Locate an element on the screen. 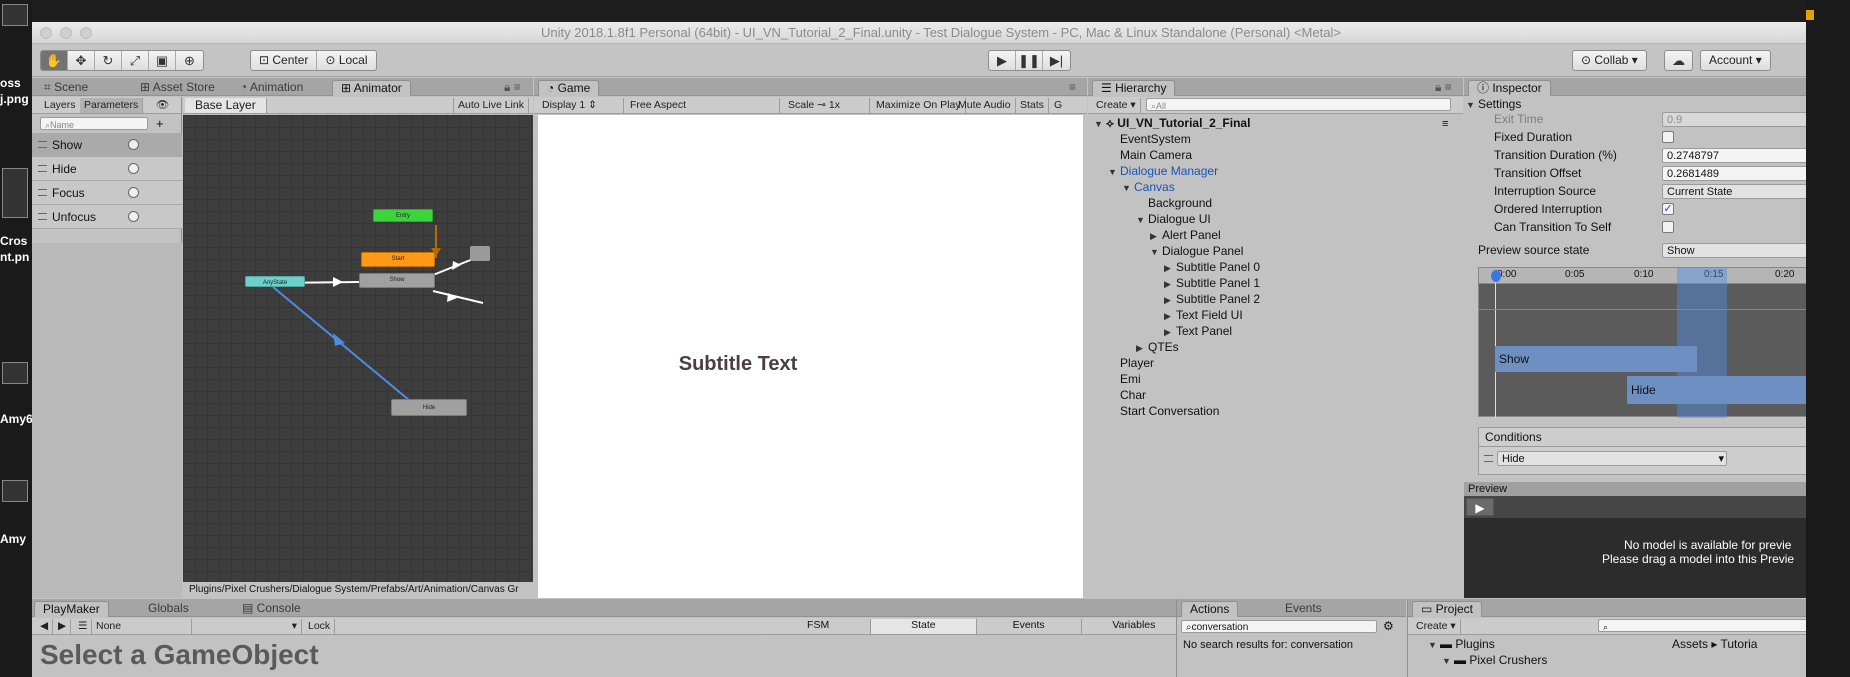  tab-events: Events is located at coordinates (1303, 609).